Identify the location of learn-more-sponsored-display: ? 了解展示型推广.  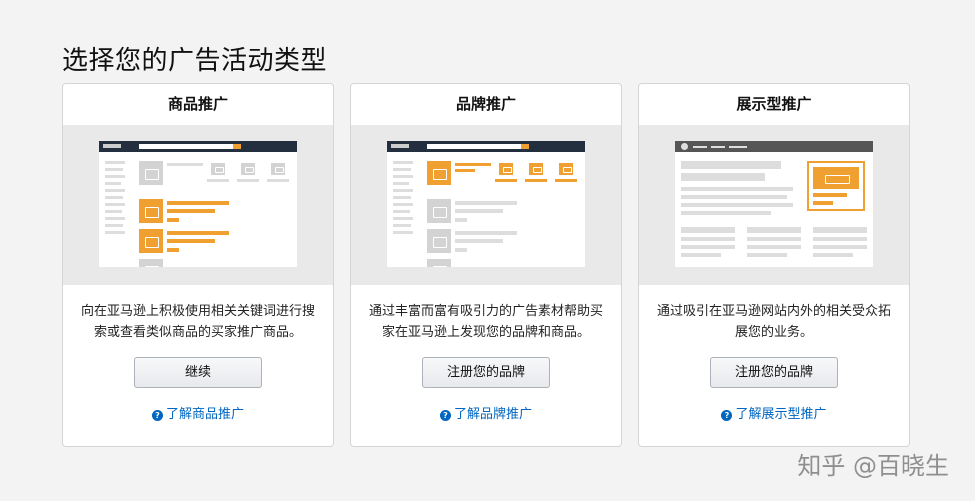
(774, 412).